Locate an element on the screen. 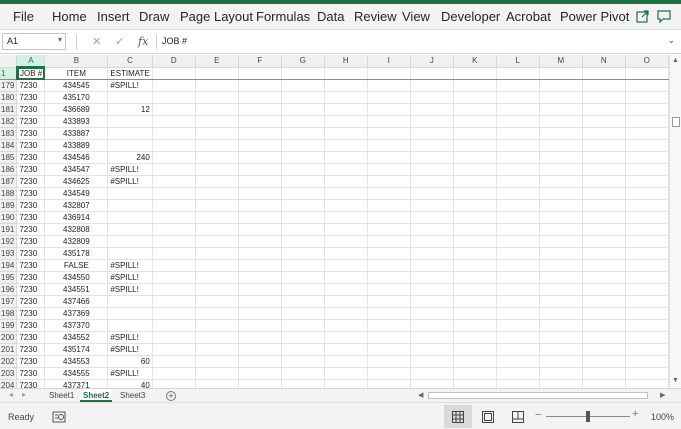 The height and width of the screenshot is (429, 681). cell-b: 435178 is located at coordinates (76, 253).